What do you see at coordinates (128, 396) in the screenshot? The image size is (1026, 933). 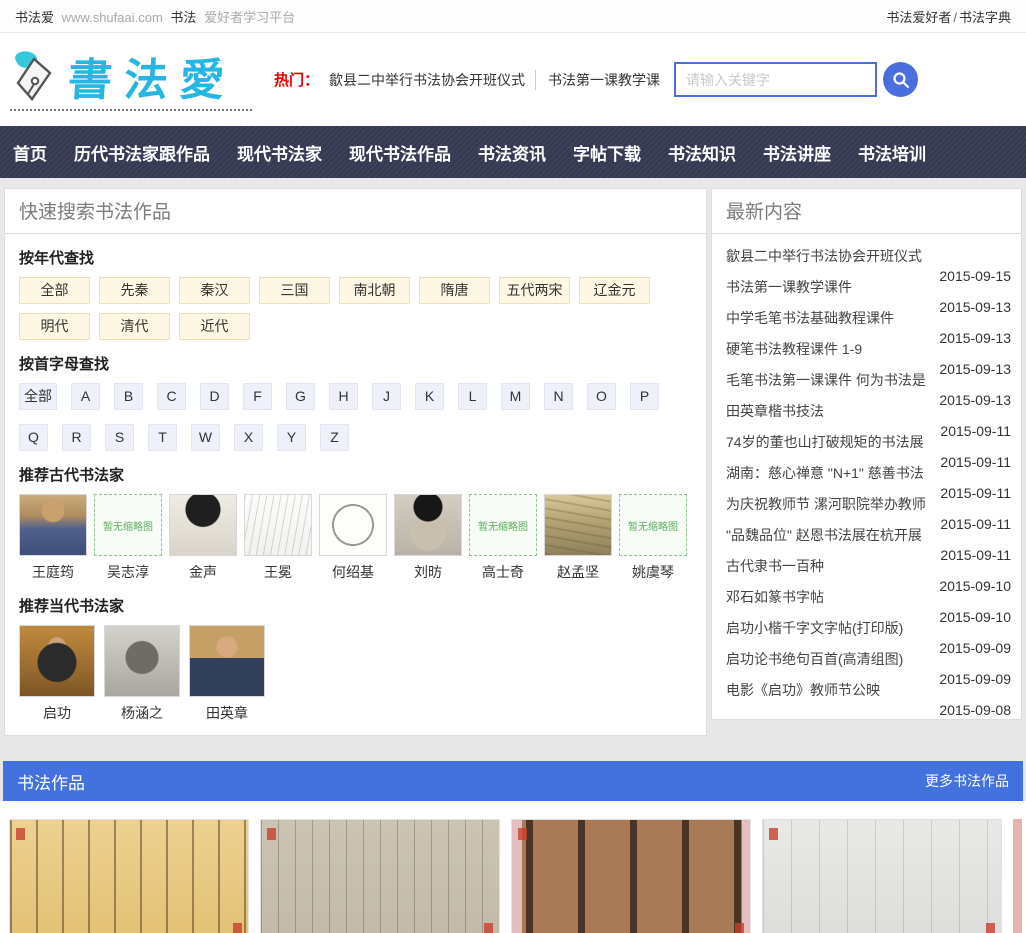 I see `letter-filter-button: B` at bounding box center [128, 396].